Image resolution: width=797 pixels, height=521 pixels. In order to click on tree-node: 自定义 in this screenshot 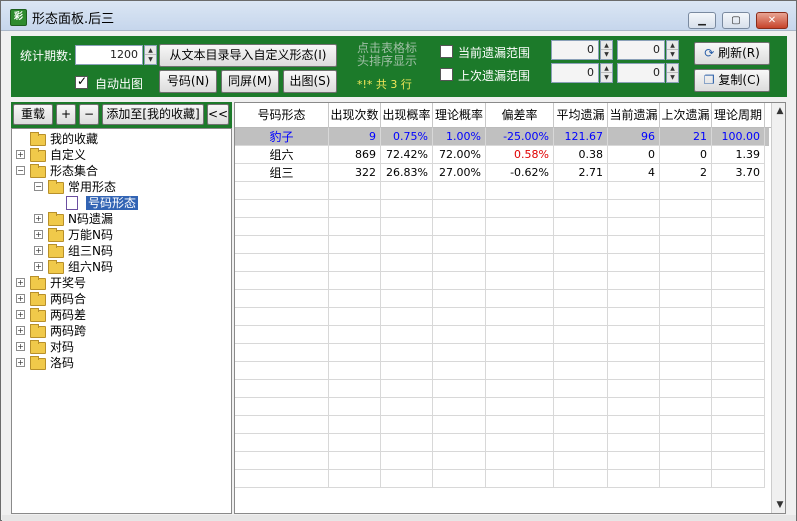, I will do `click(68, 155)`.